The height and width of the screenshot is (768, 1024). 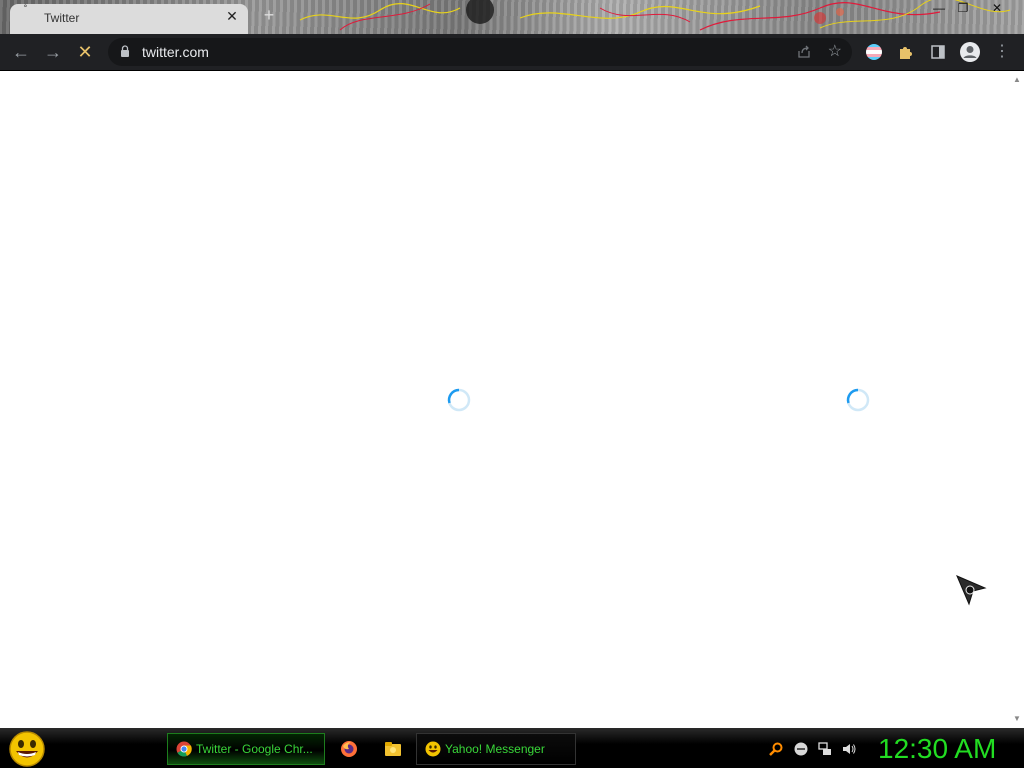 What do you see at coordinates (85, 52) in the screenshot?
I see `stop-icon: ✕` at bounding box center [85, 52].